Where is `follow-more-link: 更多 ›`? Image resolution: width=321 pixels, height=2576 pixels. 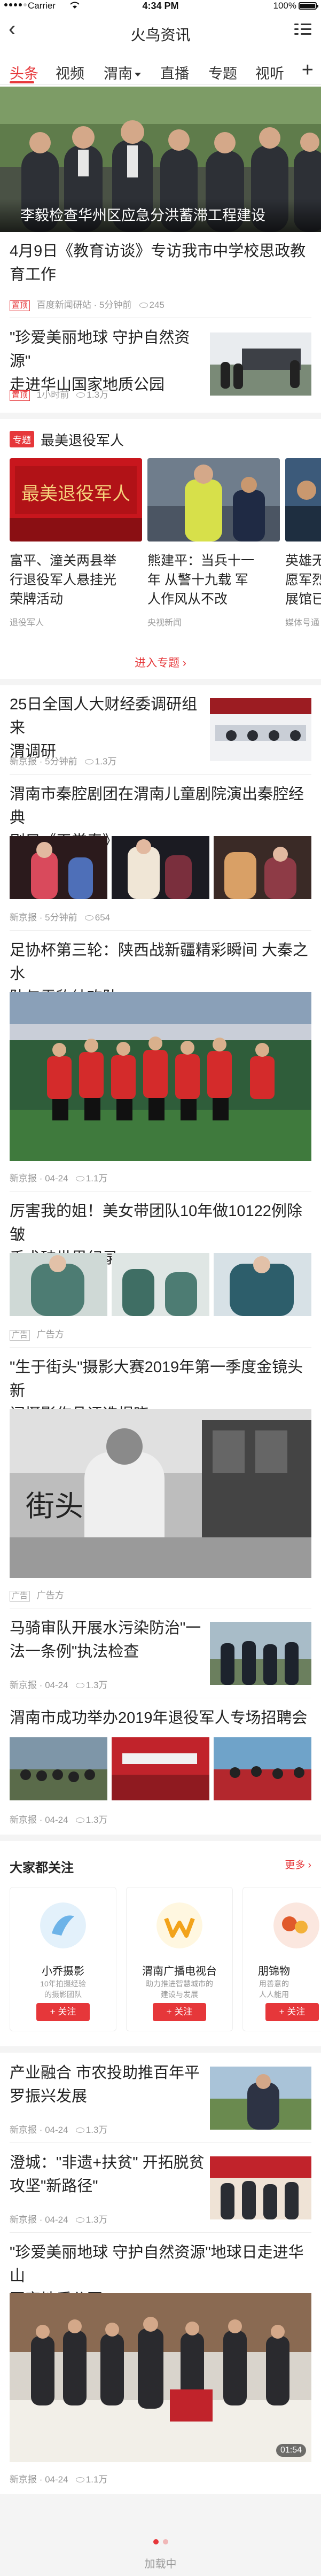
follow-more-link: 更多 › is located at coordinates (298, 1864).